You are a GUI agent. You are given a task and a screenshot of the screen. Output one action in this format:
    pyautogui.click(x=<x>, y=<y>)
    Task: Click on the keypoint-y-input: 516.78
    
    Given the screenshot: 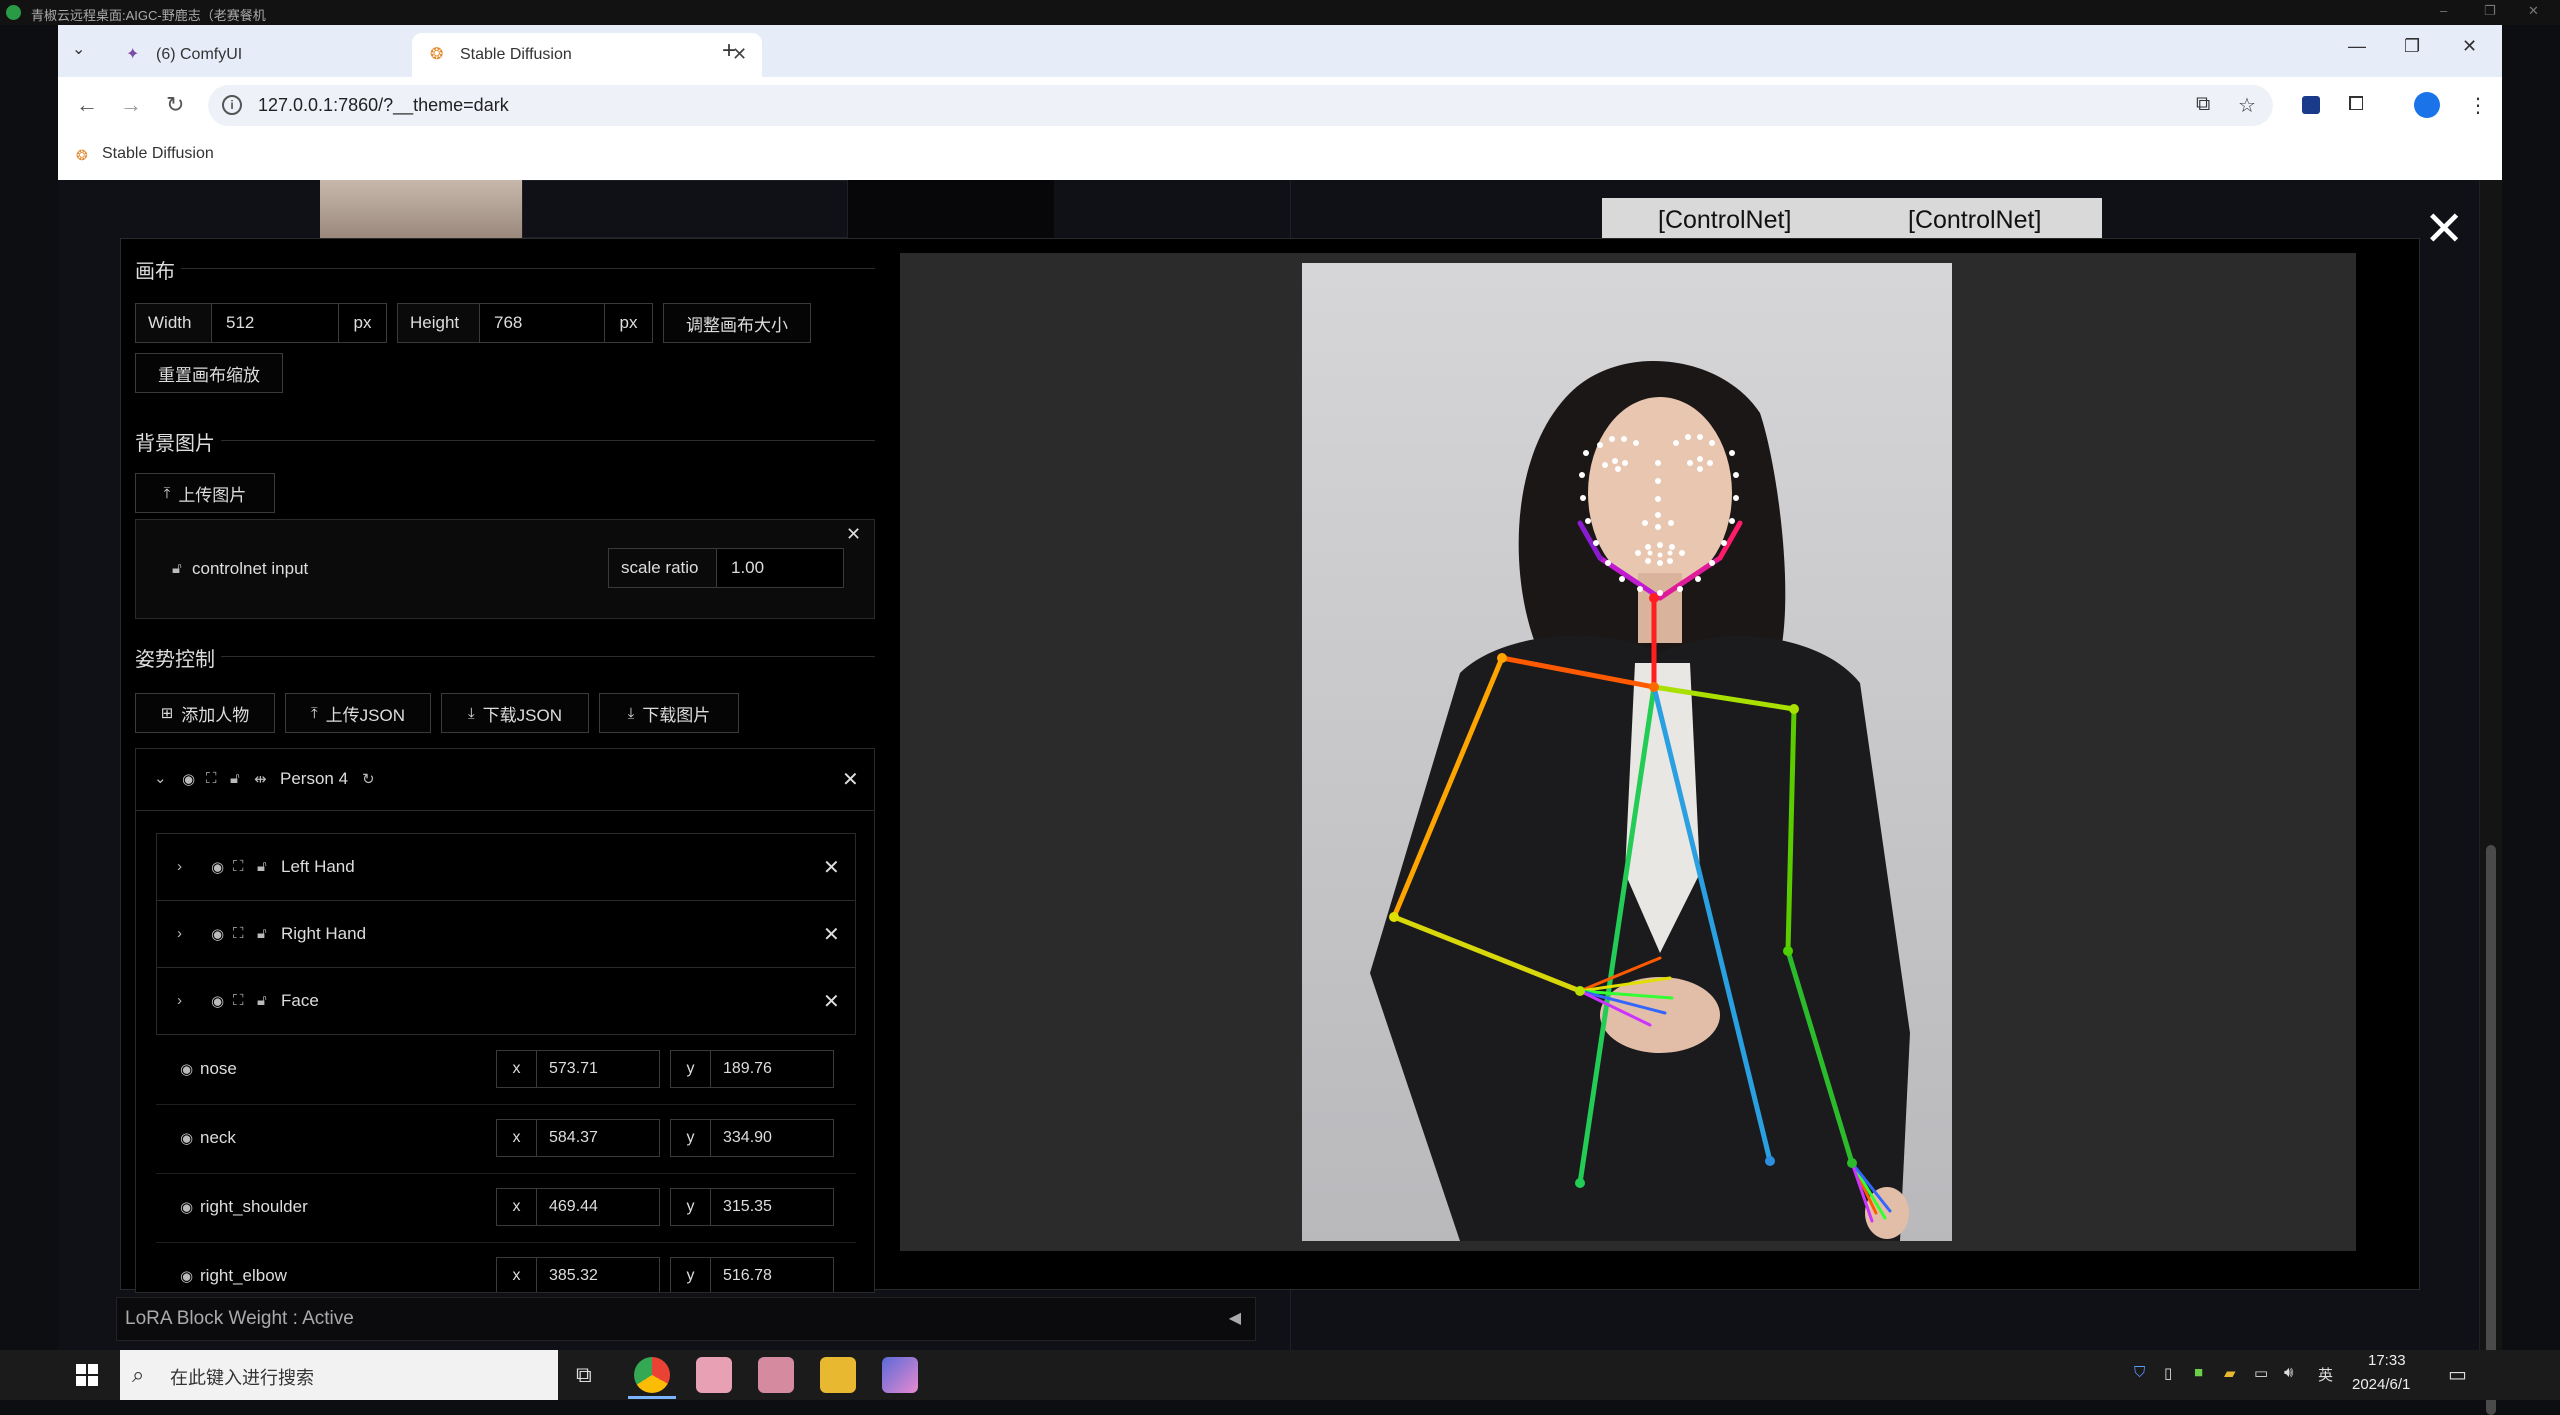 What is the action you would take?
    pyautogui.click(x=747, y=1276)
    